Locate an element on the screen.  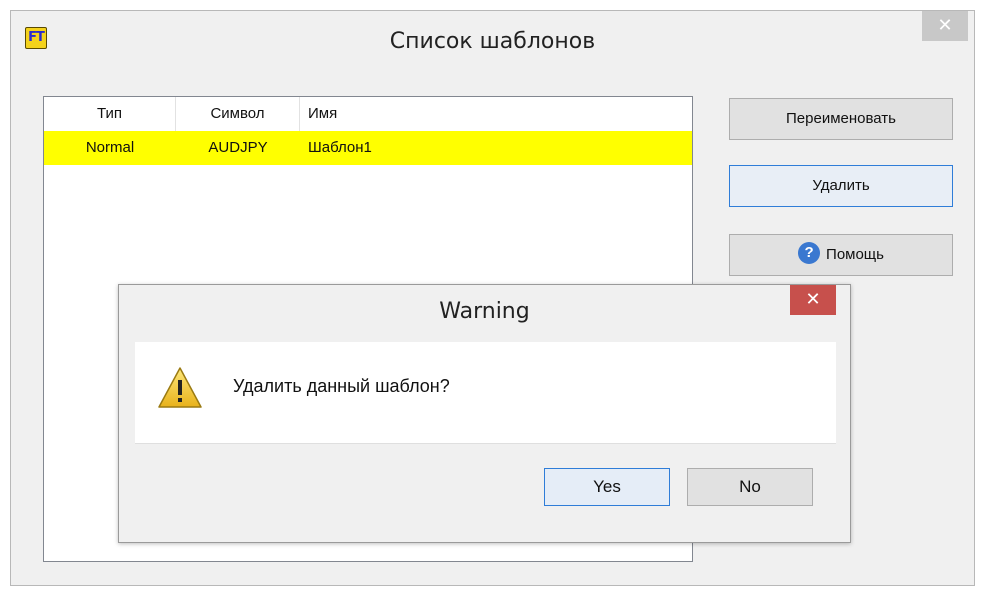
dialog-title: Warning is located at coordinates (484, 311).